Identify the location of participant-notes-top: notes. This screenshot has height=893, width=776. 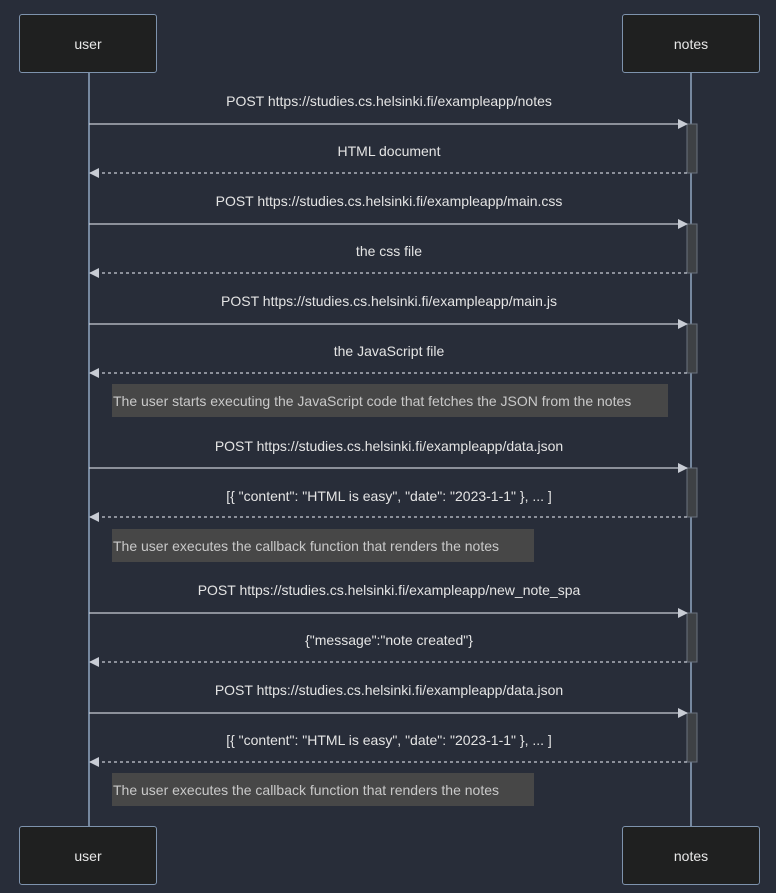
(691, 43).